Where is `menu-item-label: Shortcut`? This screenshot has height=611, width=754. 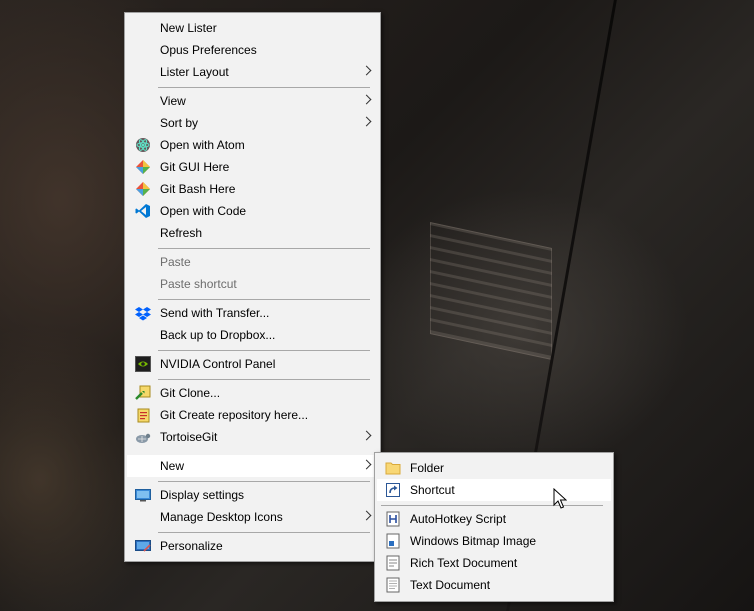
menu-item-label: Shortcut is located at coordinates (432, 490).